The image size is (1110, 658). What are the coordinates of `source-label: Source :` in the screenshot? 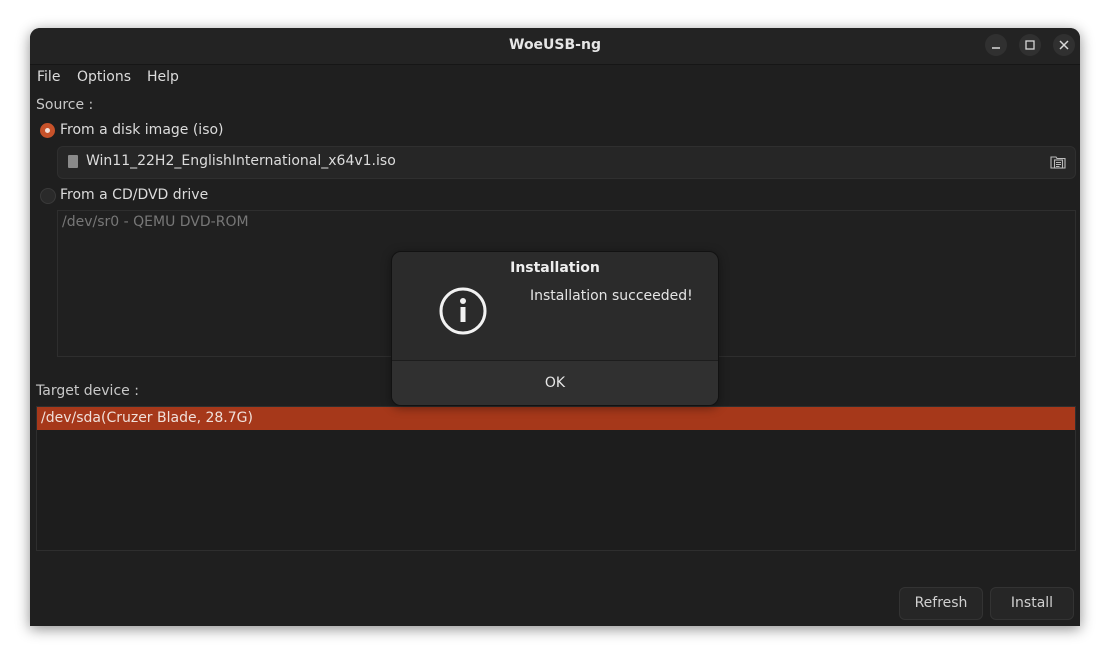 It's located at (65, 105).